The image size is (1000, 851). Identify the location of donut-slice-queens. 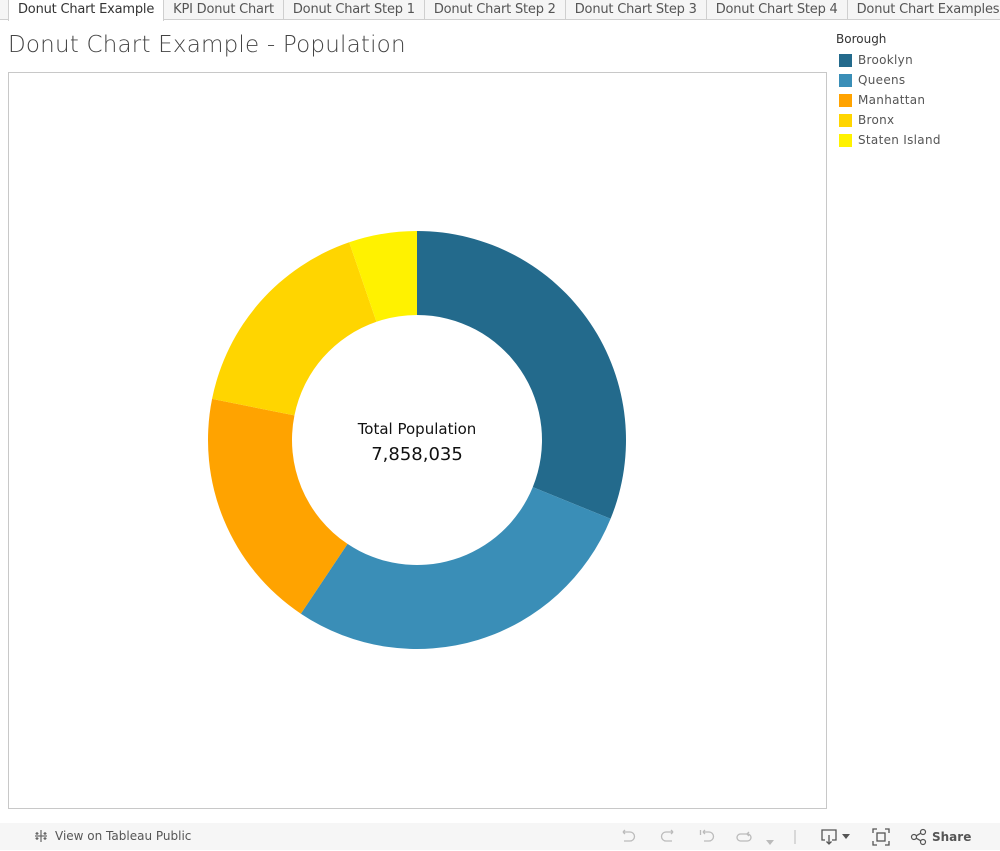
(455, 568).